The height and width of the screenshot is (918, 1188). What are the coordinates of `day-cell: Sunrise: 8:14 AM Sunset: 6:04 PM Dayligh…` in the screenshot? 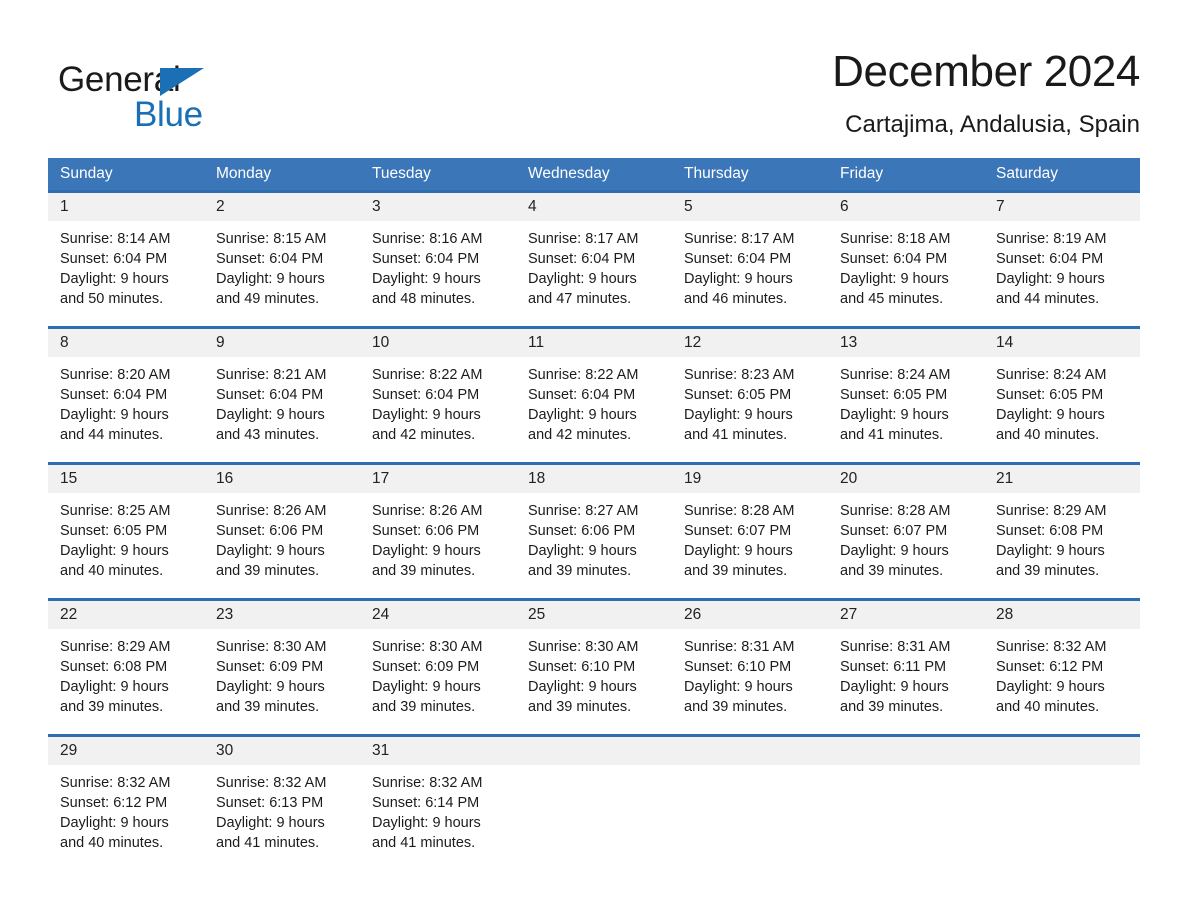 It's located at (126, 273).